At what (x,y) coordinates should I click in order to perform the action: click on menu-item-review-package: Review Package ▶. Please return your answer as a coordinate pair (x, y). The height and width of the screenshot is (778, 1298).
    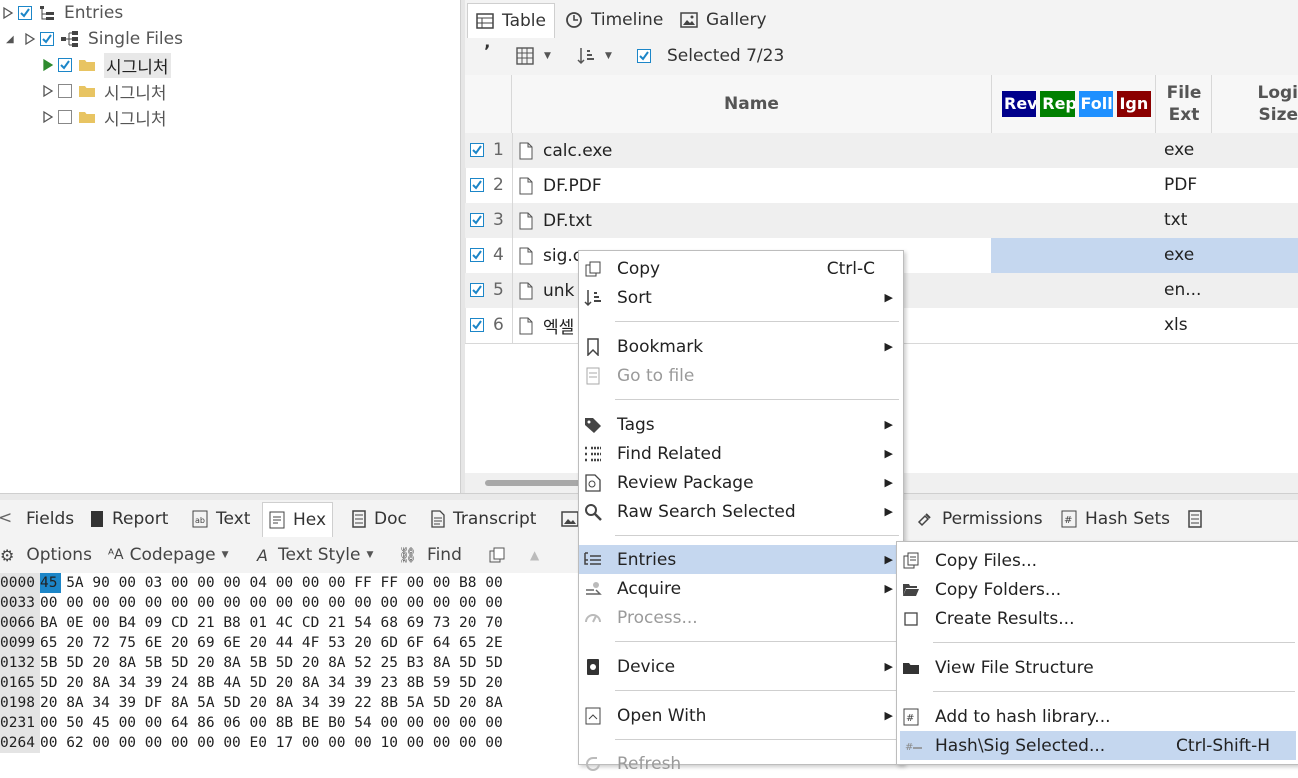
    Looking at the image, I should click on (741, 482).